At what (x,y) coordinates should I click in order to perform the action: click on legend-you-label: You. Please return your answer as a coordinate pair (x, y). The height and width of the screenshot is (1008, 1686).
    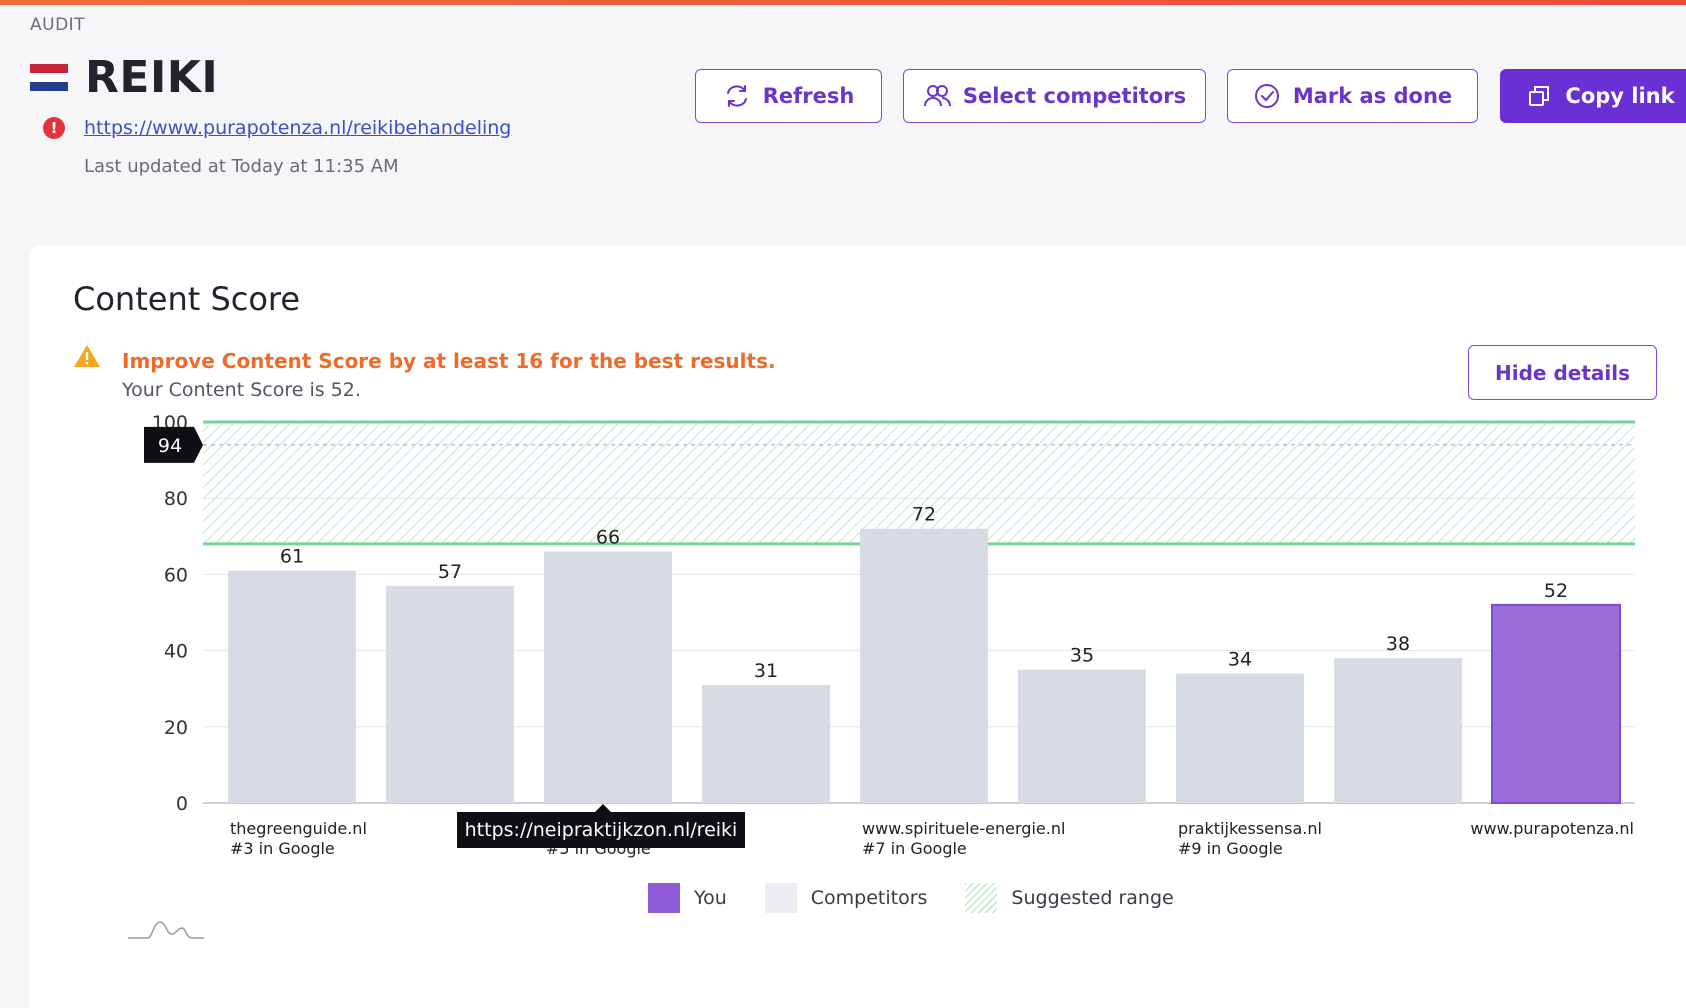
    Looking at the image, I should click on (710, 898).